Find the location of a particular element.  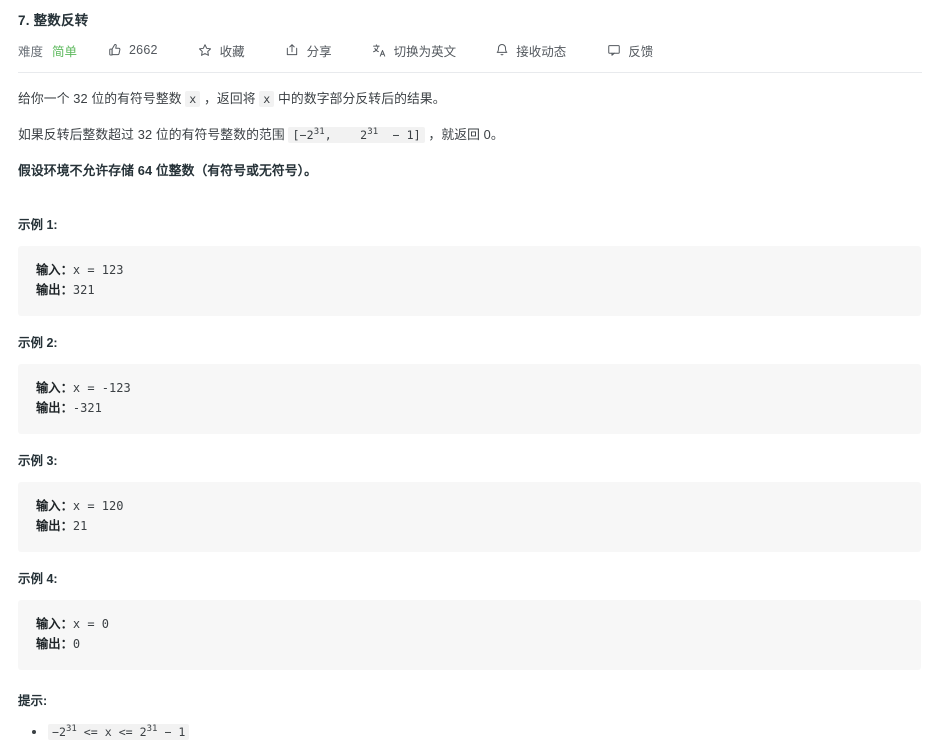

feedback-button: 反馈 is located at coordinates (629, 50).